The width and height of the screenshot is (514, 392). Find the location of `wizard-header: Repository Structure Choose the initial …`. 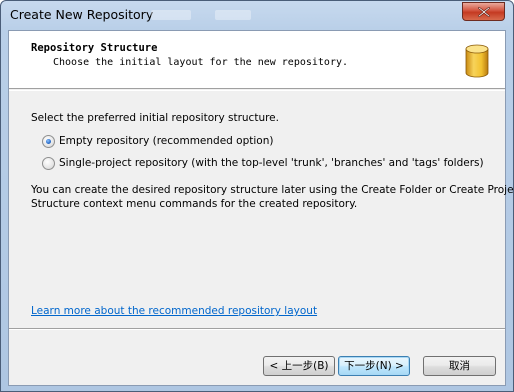

wizard-header: Repository Structure Choose the initial … is located at coordinates (257, 60).